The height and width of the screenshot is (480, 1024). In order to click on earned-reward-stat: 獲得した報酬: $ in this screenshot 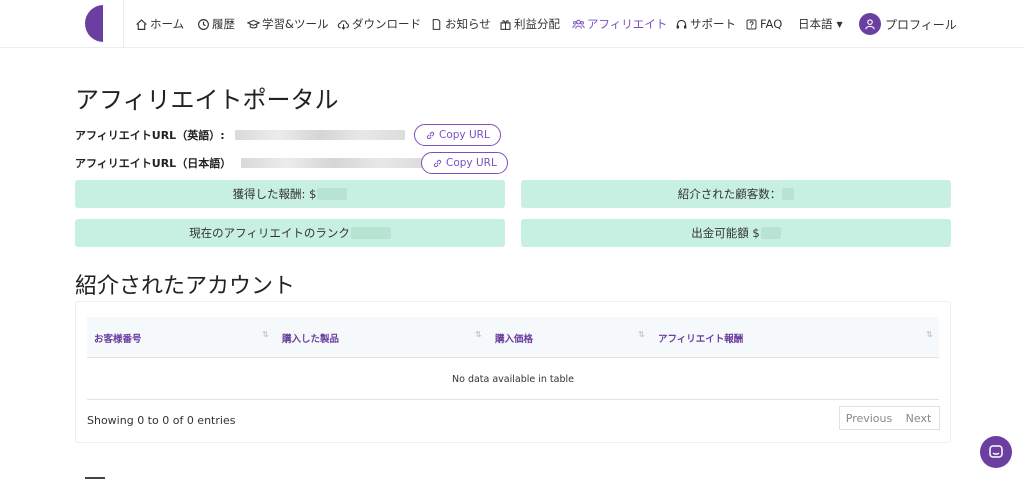, I will do `click(290, 194)`.